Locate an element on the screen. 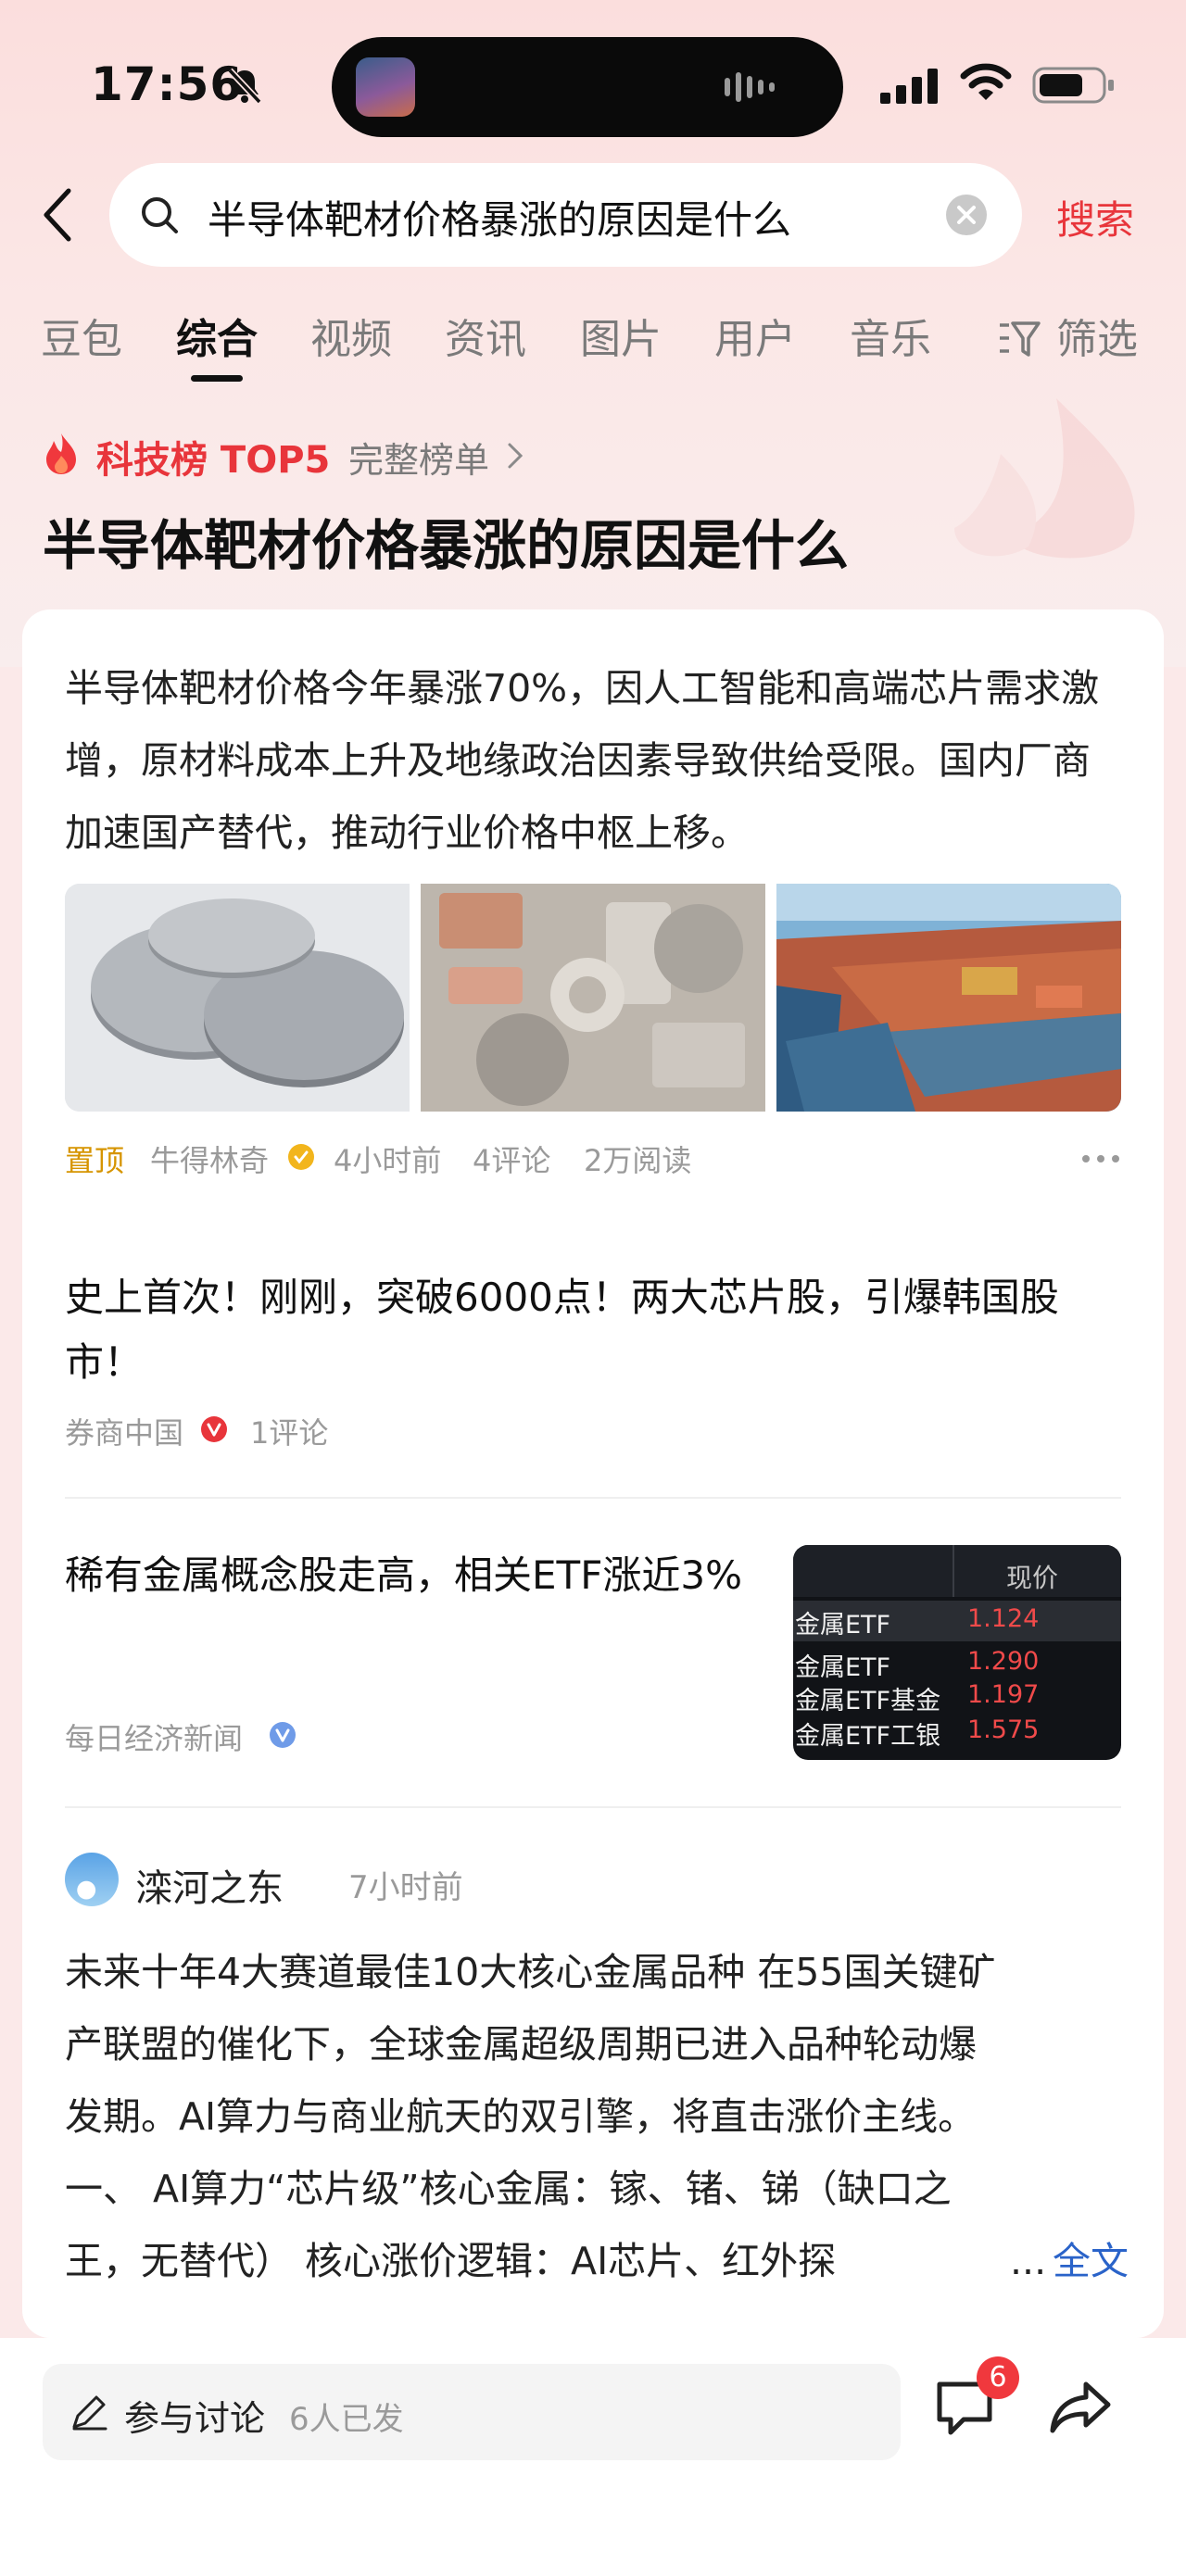  post-text-line: 一、 AI算力“芯片级”核心金属：镓、锗、锑（缺口之 is located at coordinates (508, 2189).